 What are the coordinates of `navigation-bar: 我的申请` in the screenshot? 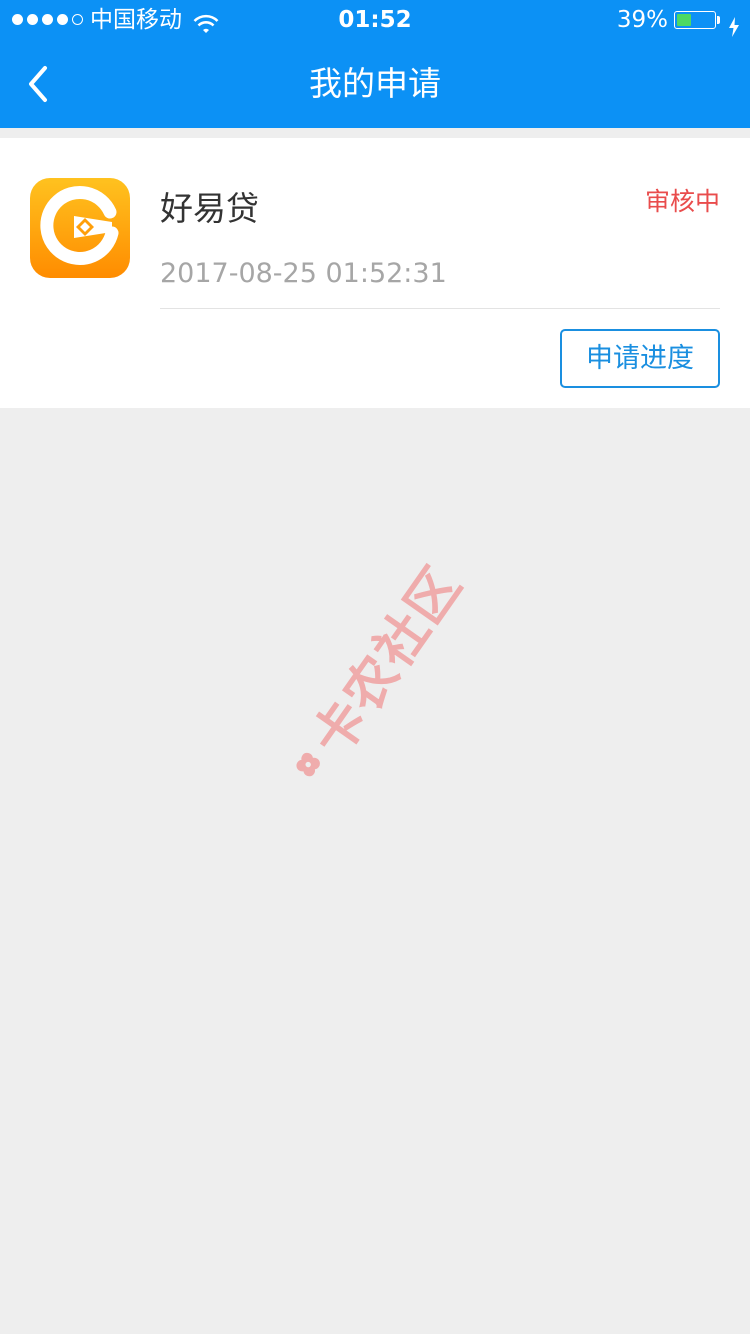 It's located at (375, 84).